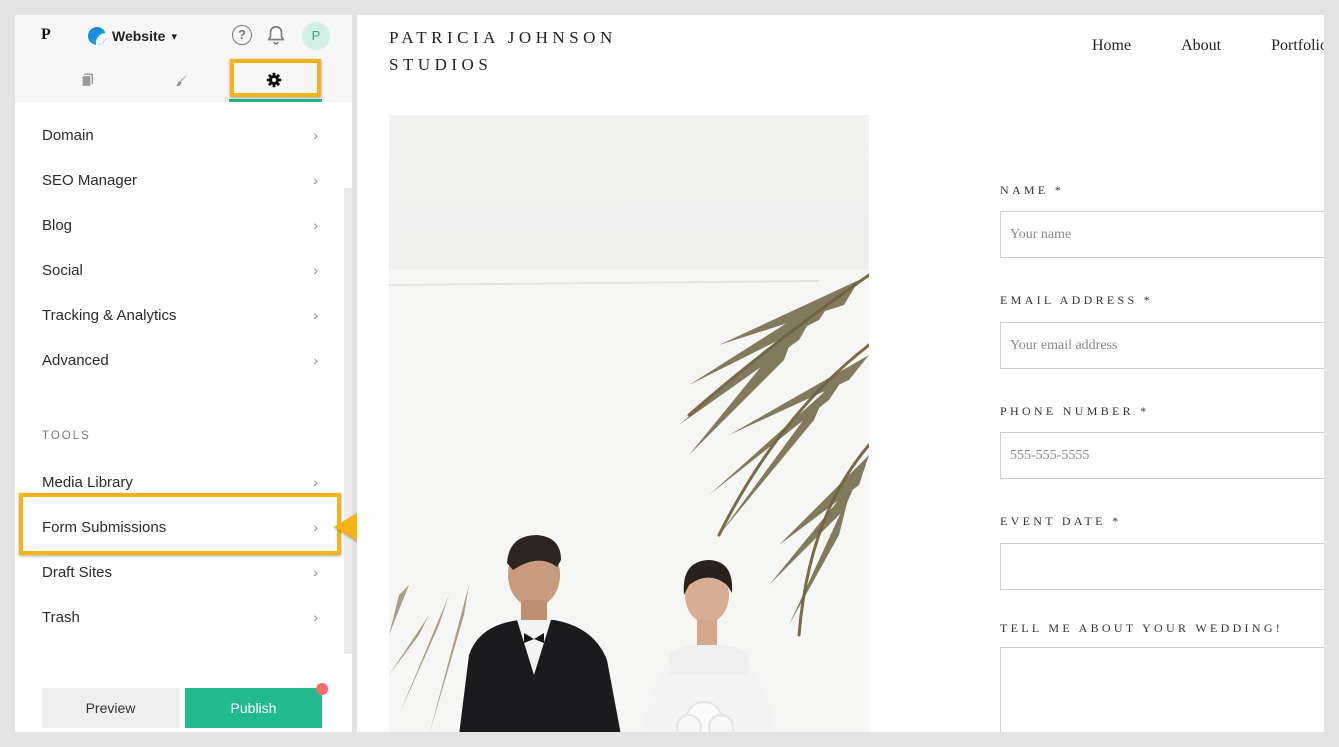 Image resolution: width=1339 pixels, height=747 pixels. What do you see at coordinates (441, 64) in the screenshot?
I see `brand-line: STUDIOS` at bounding box center [441, 64].